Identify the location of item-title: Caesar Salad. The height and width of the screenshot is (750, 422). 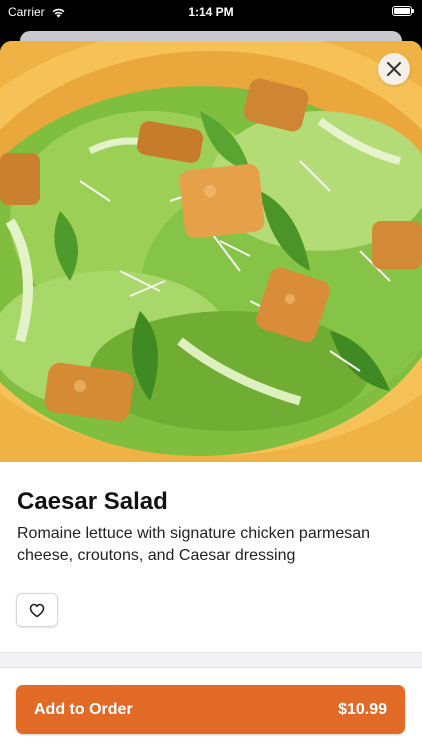
(92, 501).